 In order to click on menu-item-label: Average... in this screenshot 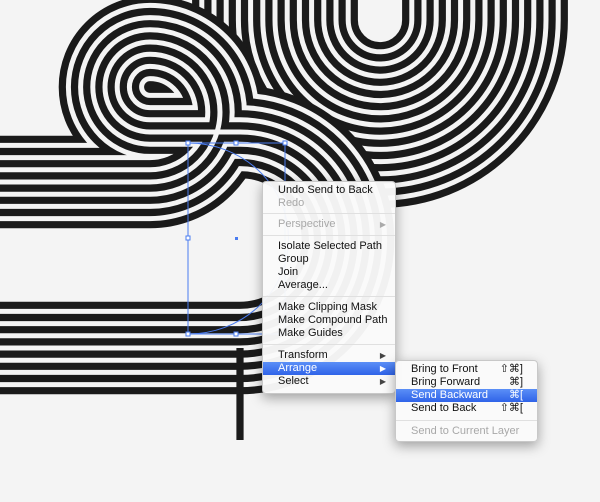, I will do `click(303, 285)`.